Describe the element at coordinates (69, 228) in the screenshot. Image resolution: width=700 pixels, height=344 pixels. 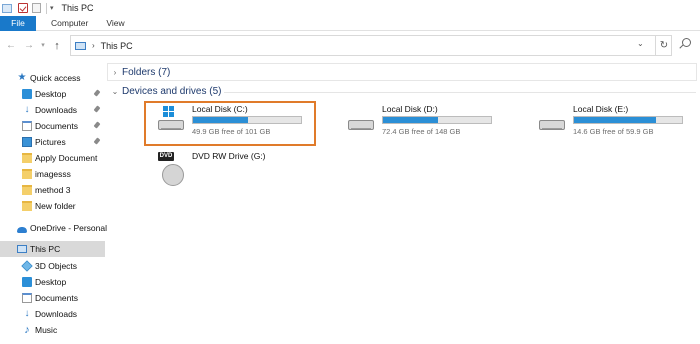
I see `sidebar-item-label: OneDrive - Personal` at that location.